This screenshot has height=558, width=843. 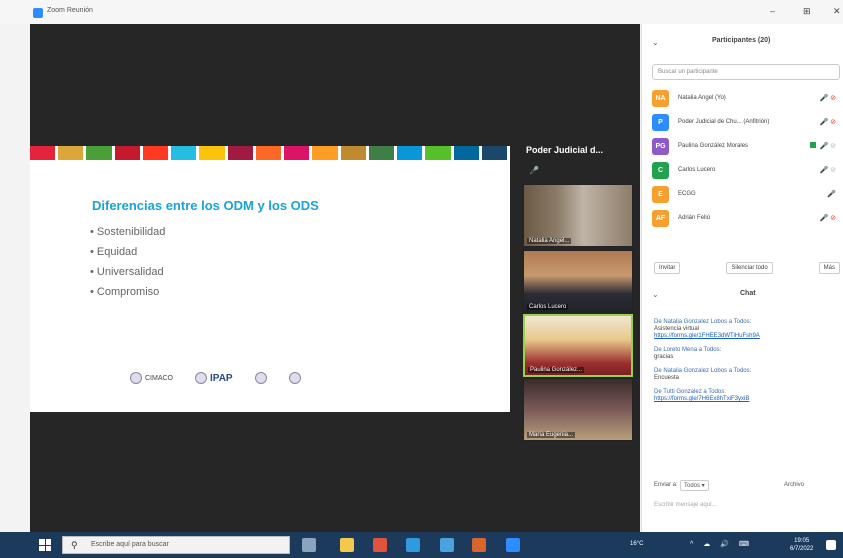 I want to click on edge-icon, so click(x=413, y=545).